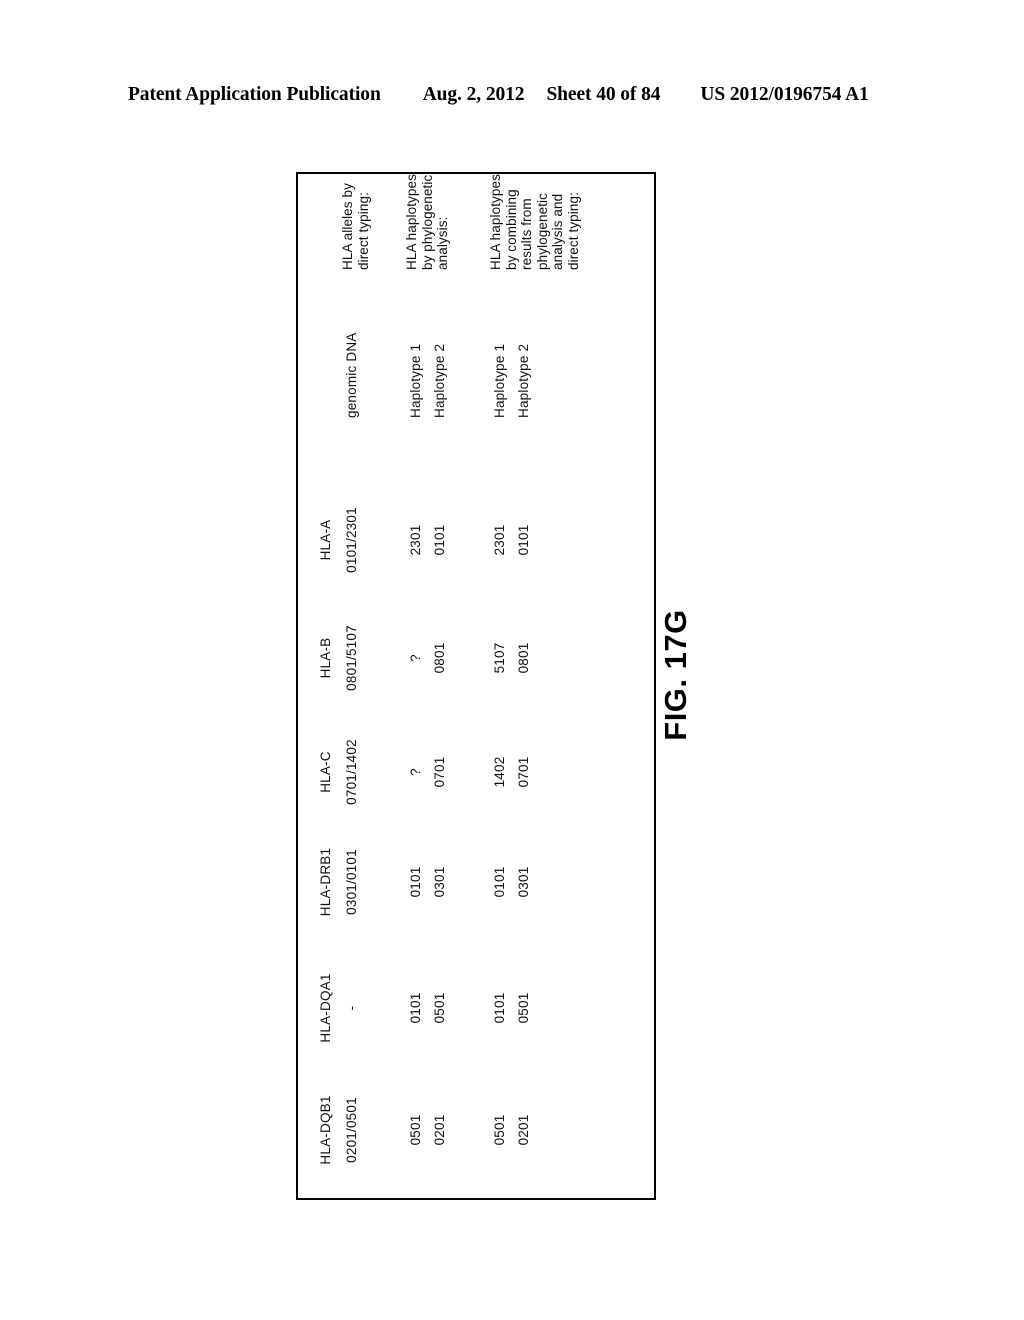  I want to click on publication-label: Patent Application Publication, so click(254, 94).